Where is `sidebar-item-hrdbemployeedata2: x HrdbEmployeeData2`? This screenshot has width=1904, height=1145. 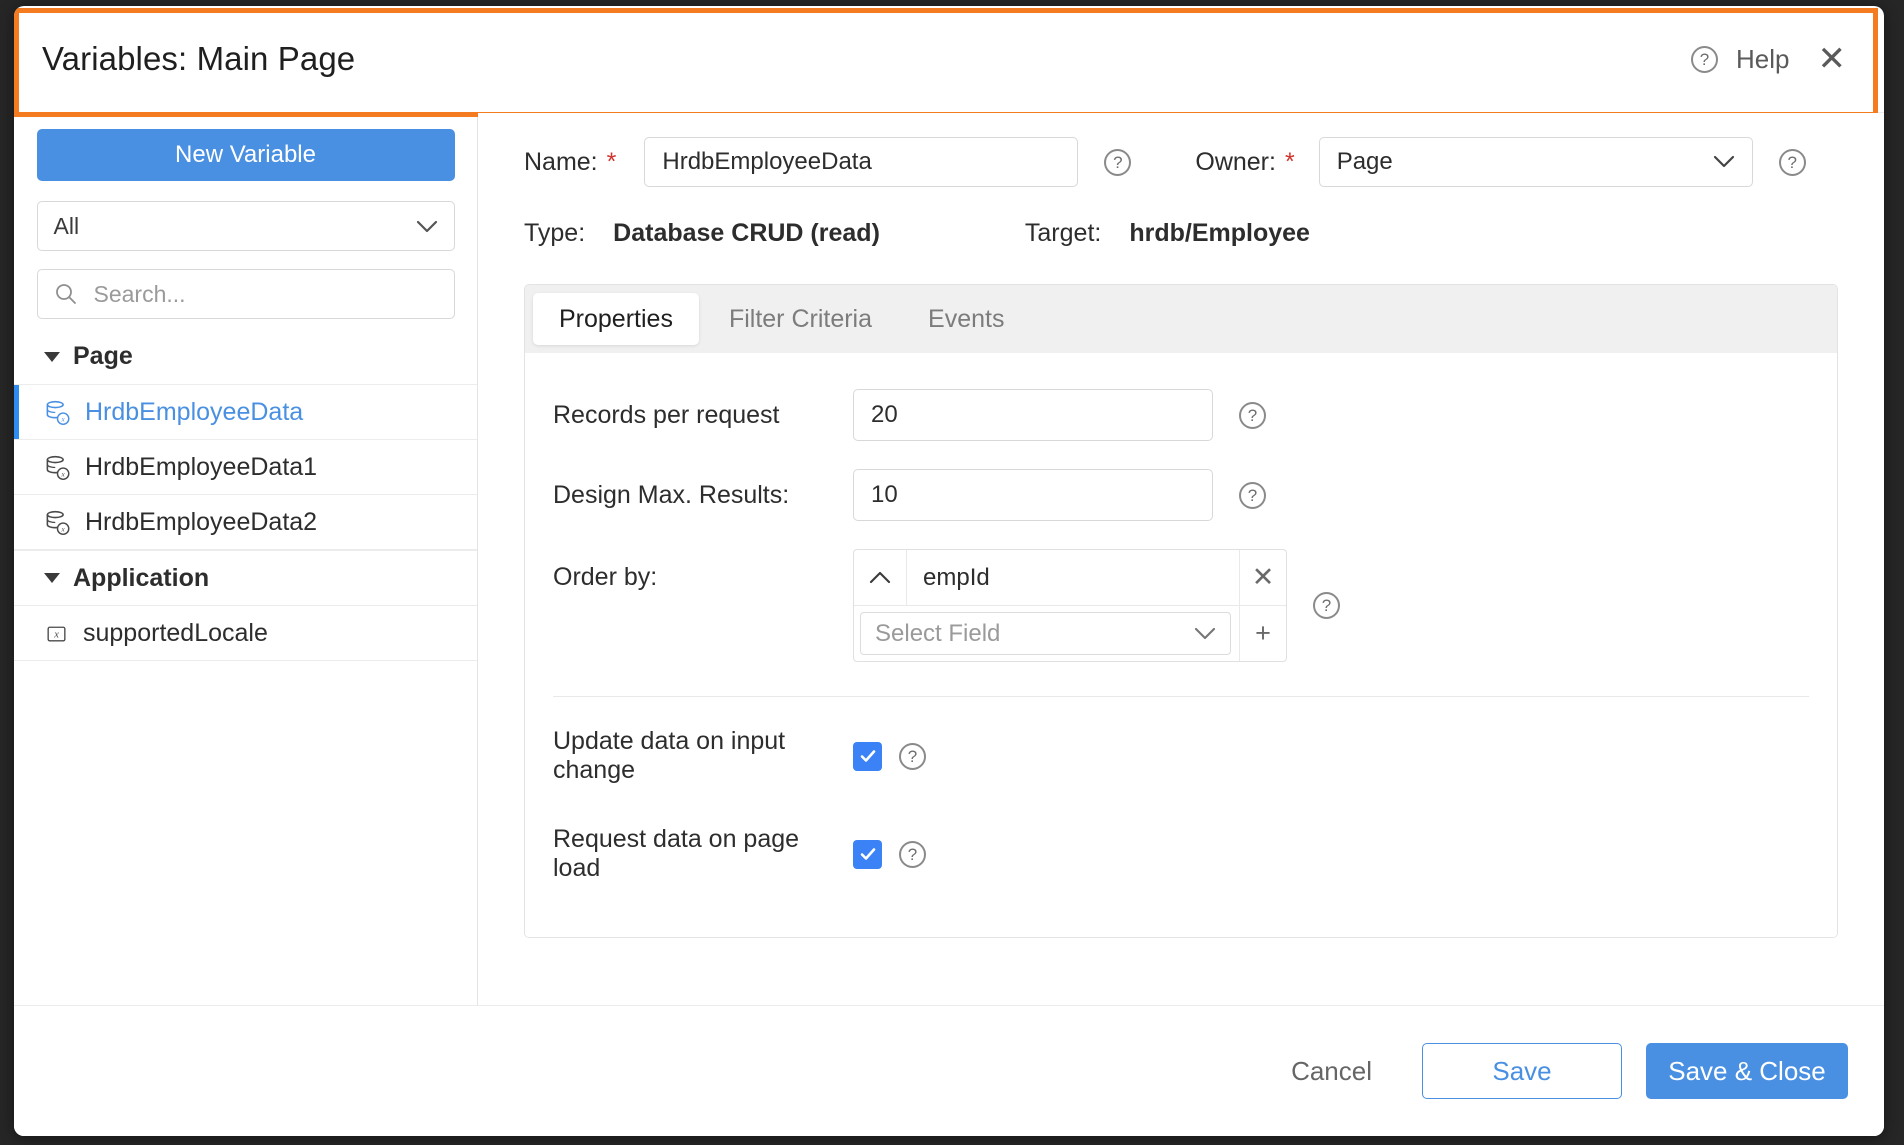 sidebar-item-hrdbemployeedata2: x HrdbEmployeeData2 is located at coordinates (245, 522).